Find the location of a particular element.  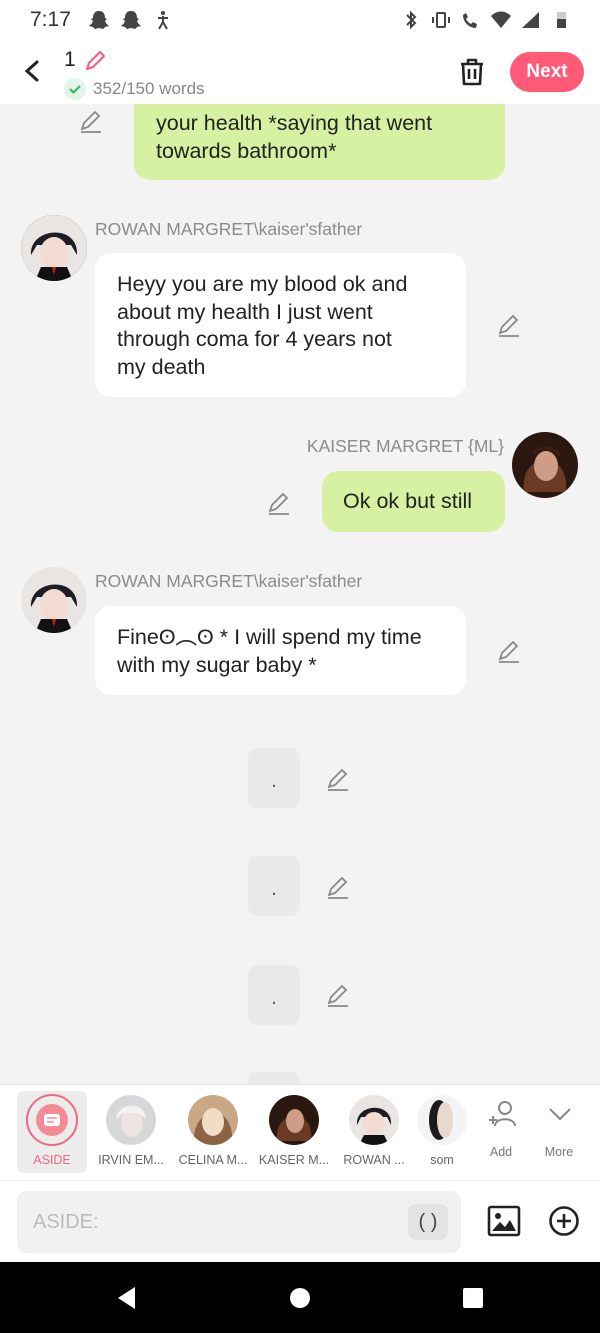

message-bubble-right: Ok ok but still is located at coordinates (413, 501).